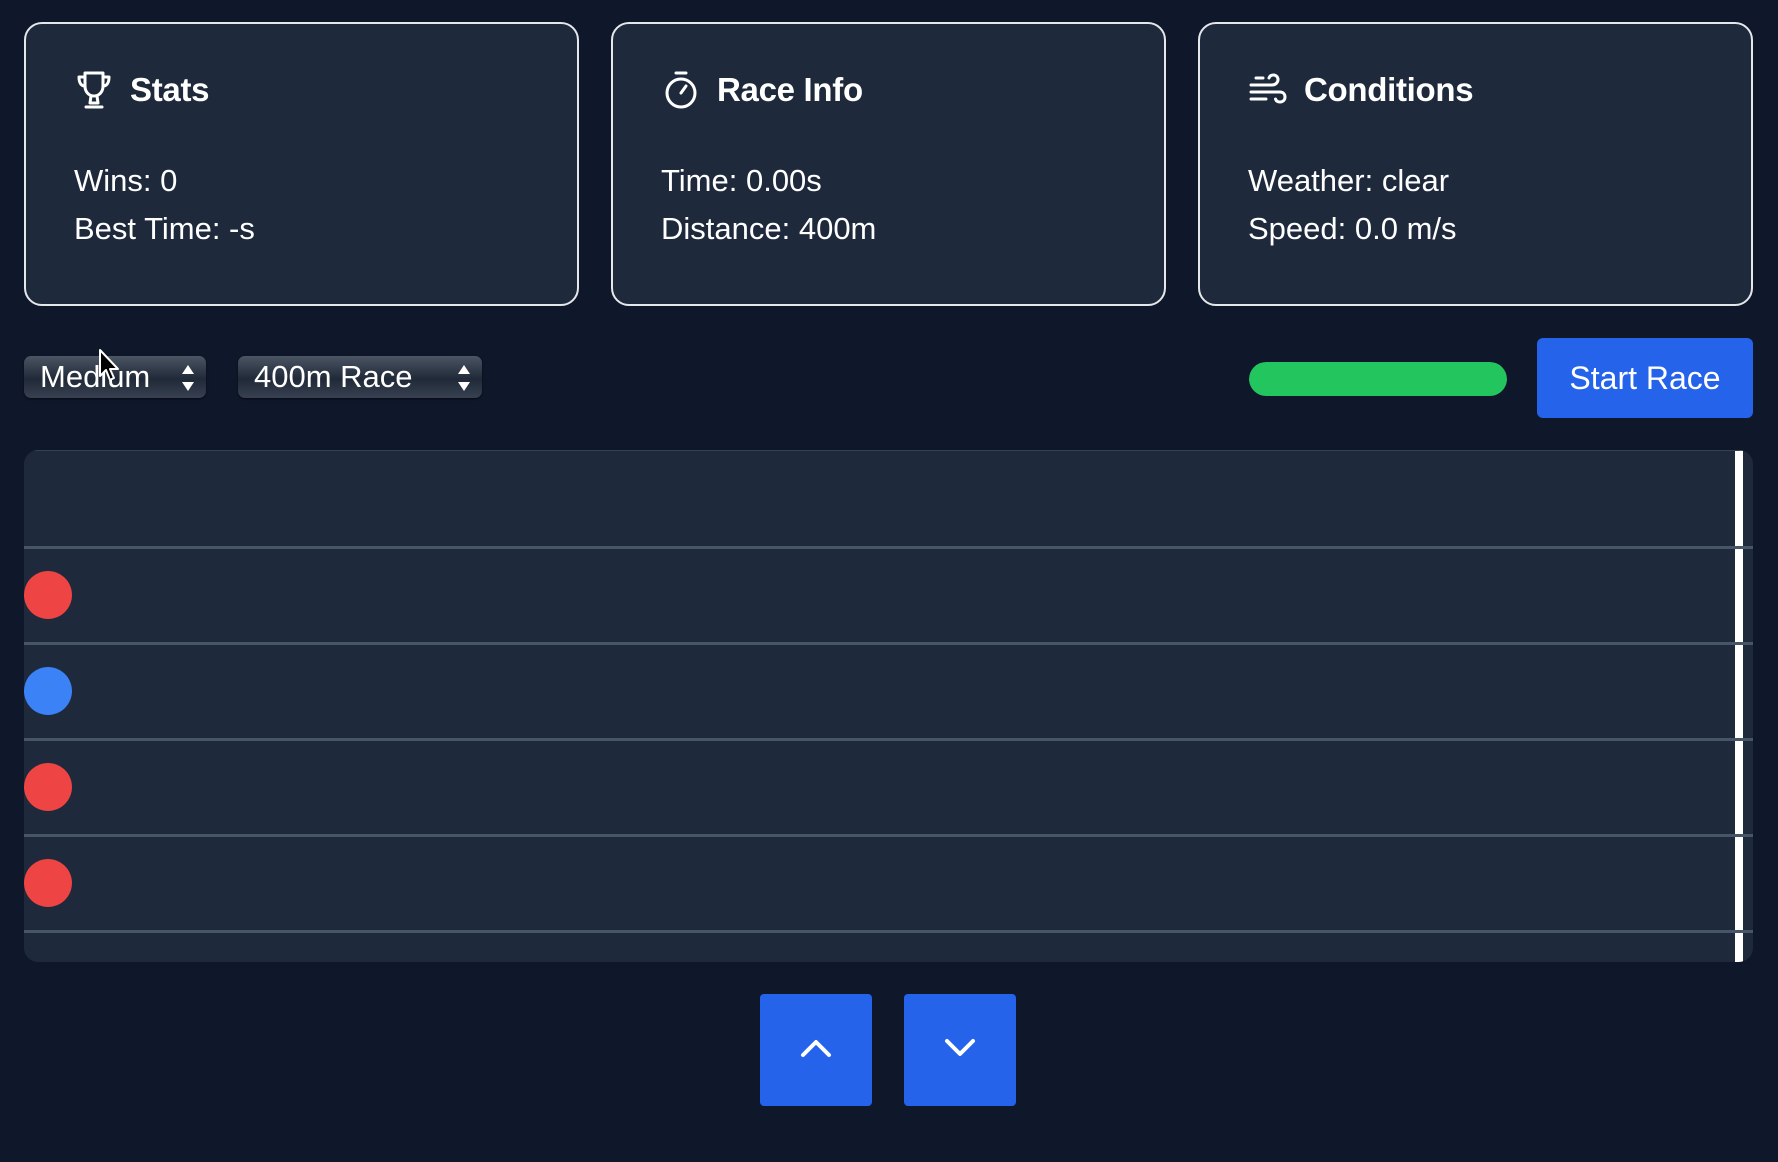  I want to click on distance-text: Distance: 400m, so click(769, 228).